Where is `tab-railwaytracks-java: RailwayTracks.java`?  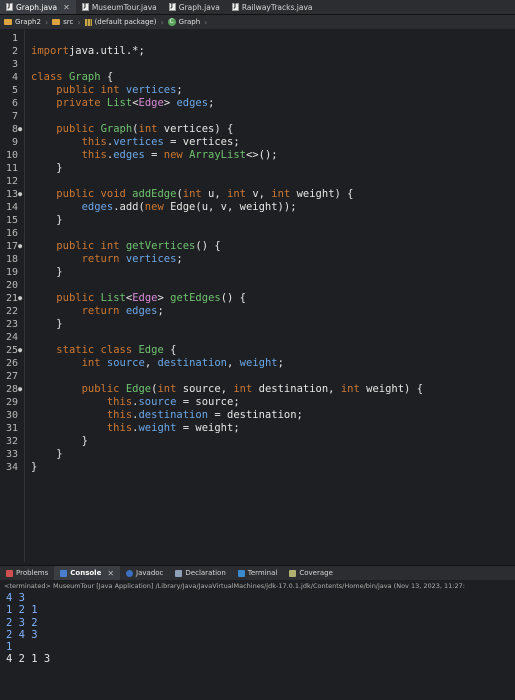 tab-railwaytracks-java: RailwayTracks.java is located at coordinates (272, 7).